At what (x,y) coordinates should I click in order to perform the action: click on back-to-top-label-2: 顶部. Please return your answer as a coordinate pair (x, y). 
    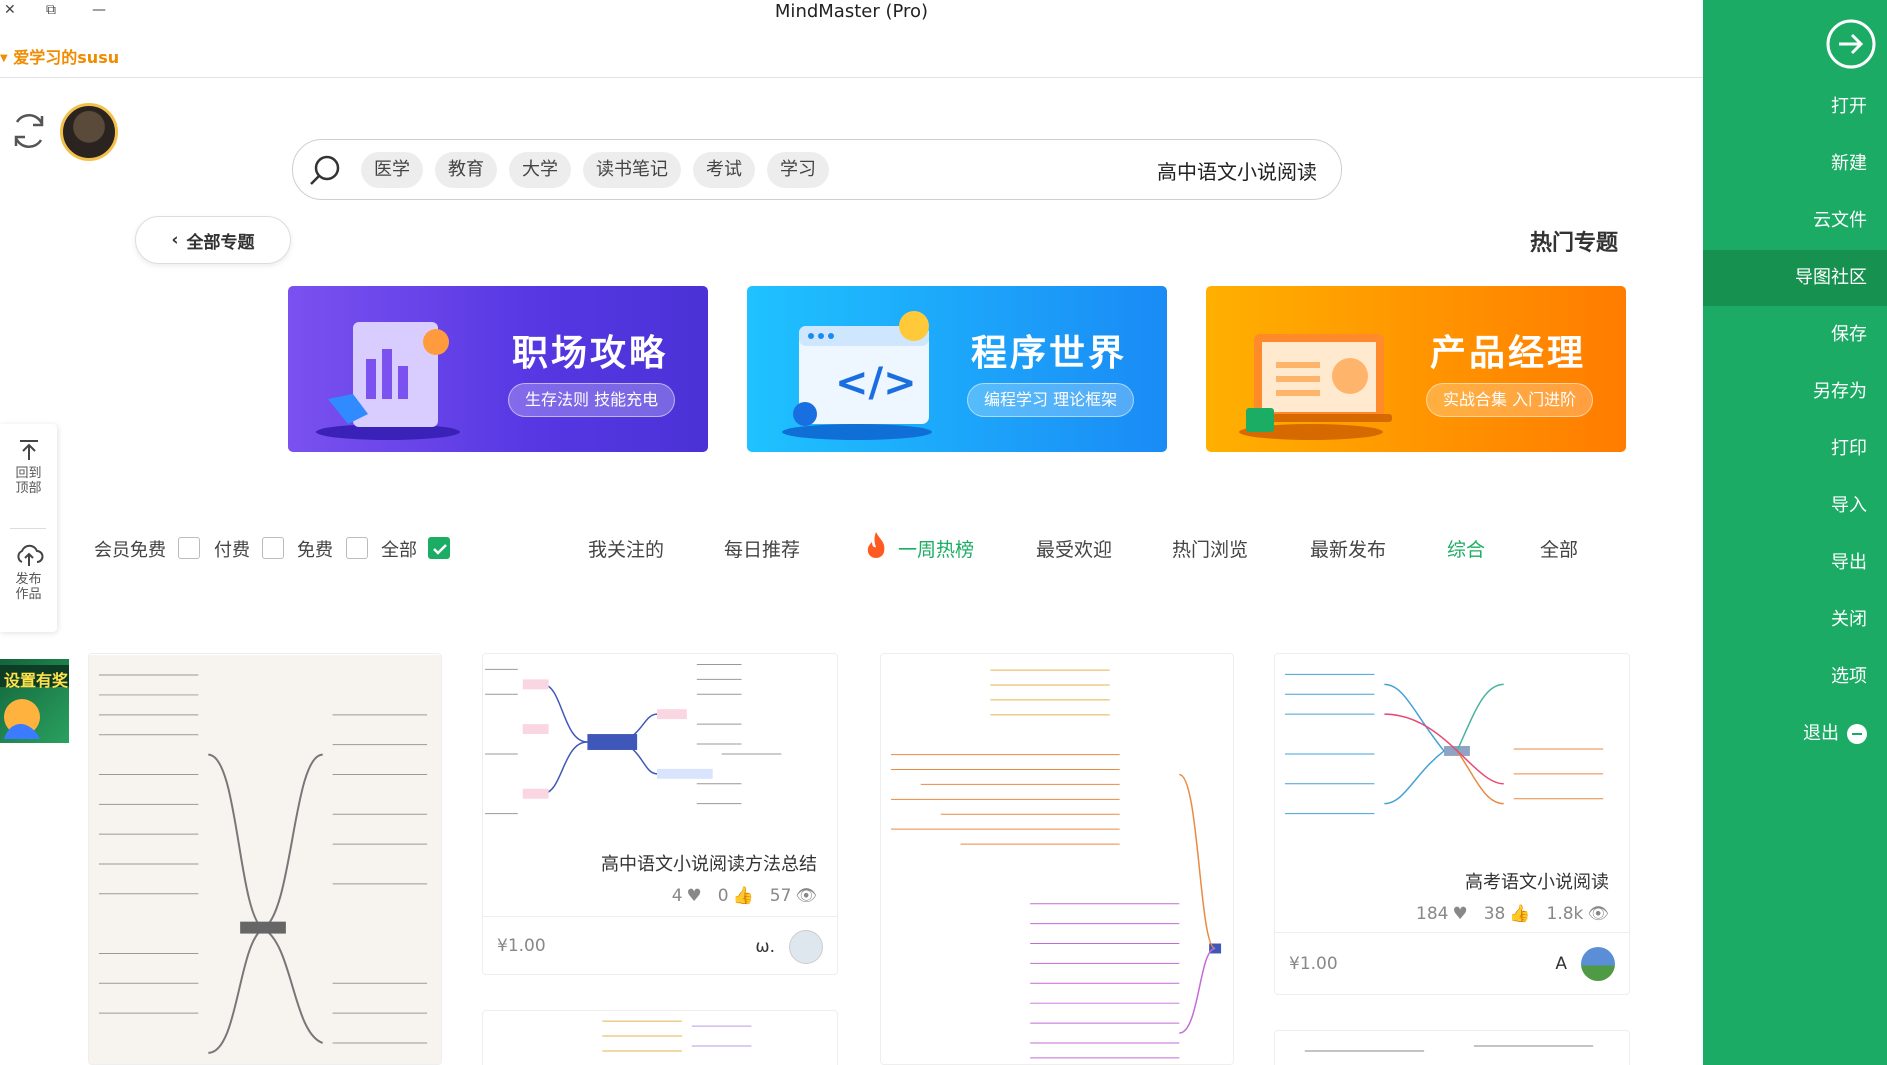
    Looking at the image, I should click on (28, 488).